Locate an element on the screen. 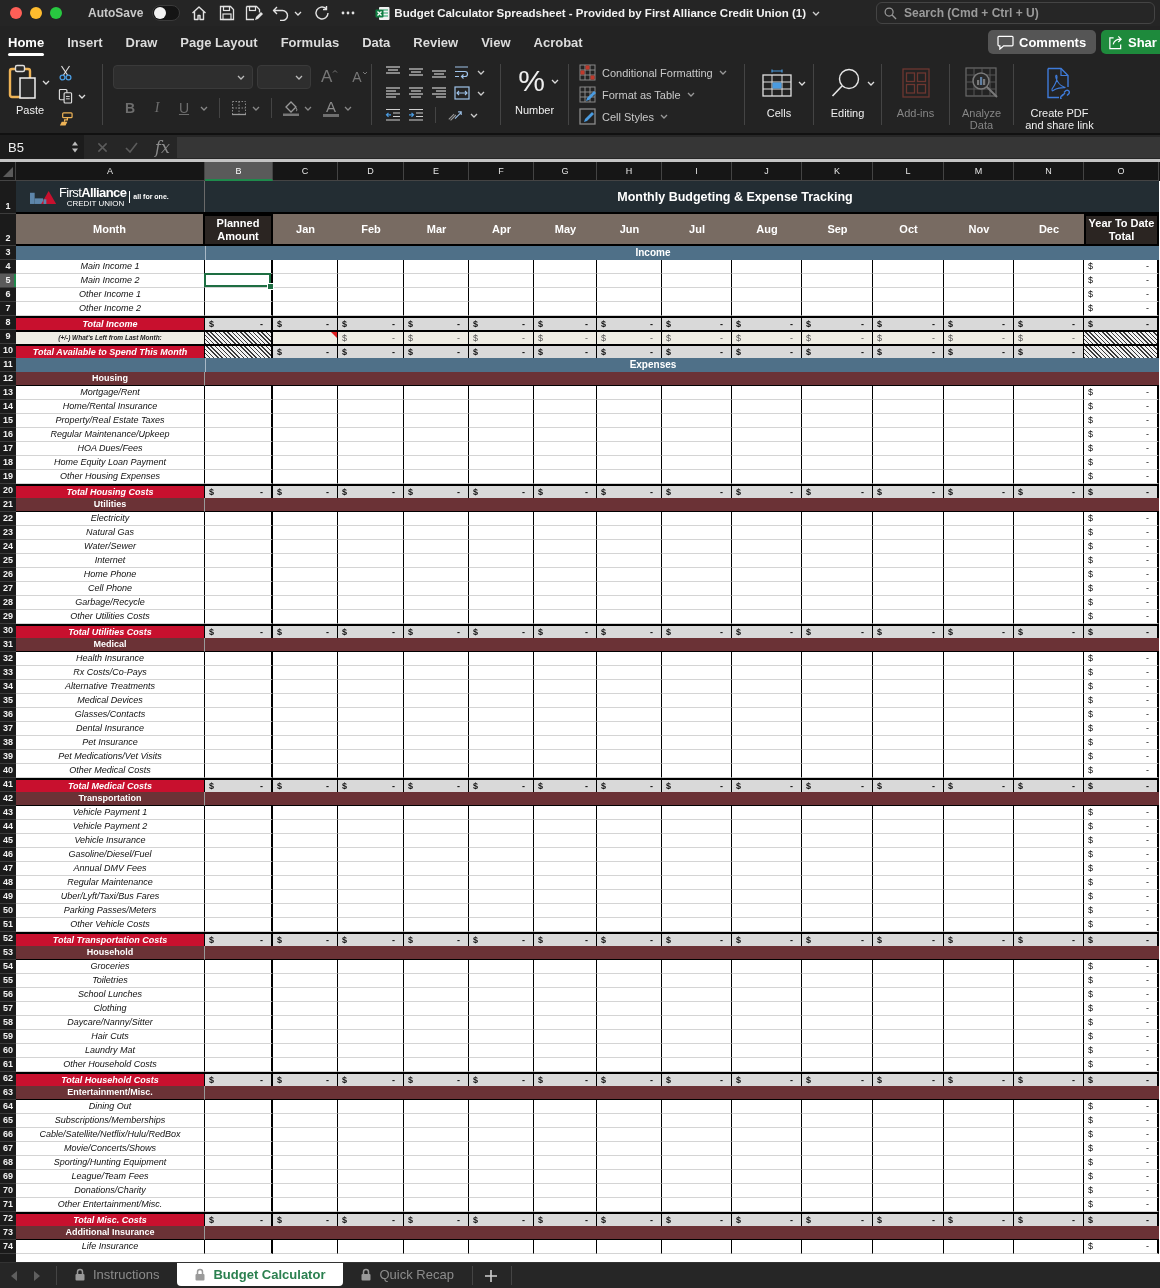  wrap-text-icon is located at coordinates (462, 72).